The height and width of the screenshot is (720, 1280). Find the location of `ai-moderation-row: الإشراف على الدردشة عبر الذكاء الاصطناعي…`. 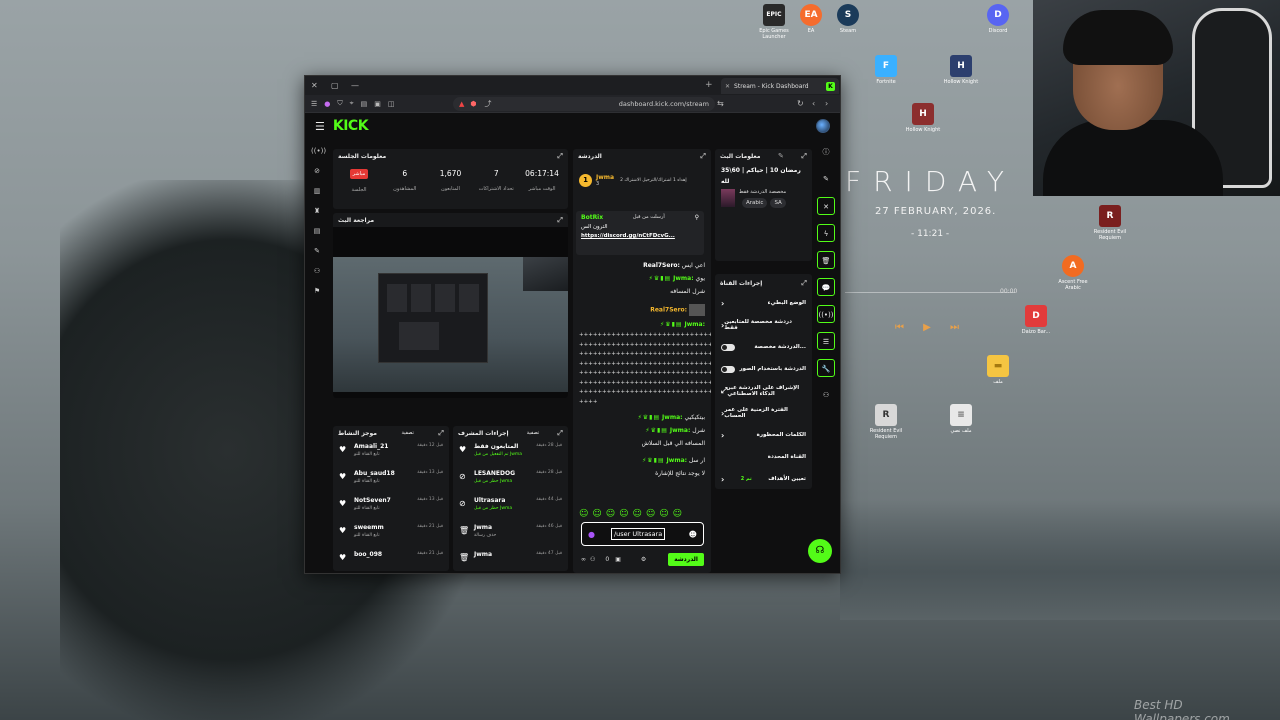

ai-moderation-row: الإشراف على الدردشة عبر الذكاء الاصطناعي… is located at coordinates (763, 391).